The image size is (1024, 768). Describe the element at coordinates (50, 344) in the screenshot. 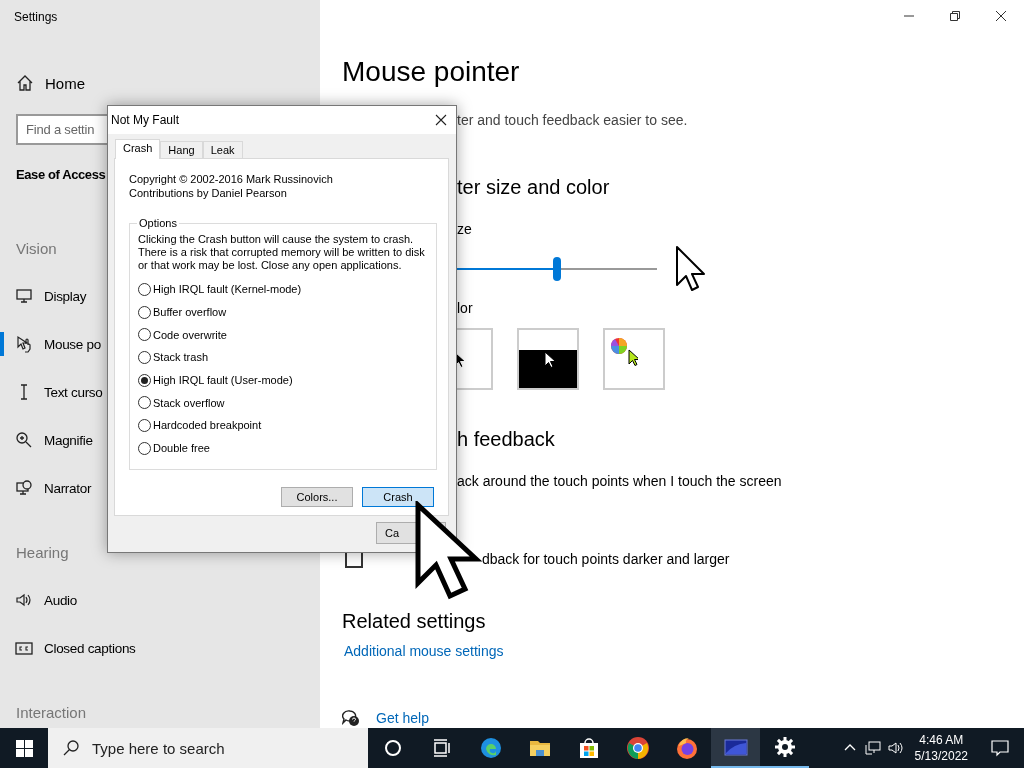

I see `nav-item: Mouse po` at that location.